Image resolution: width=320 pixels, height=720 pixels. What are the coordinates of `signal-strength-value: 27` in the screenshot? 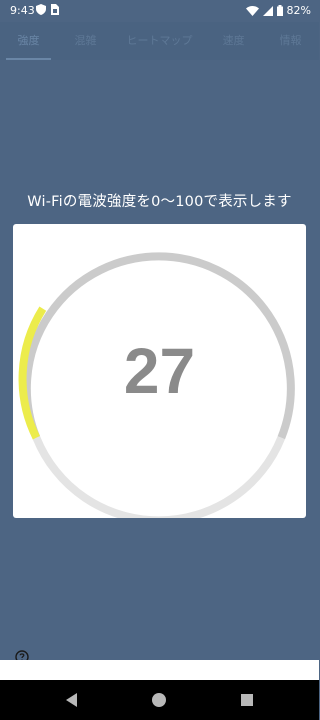 It's located at (159, 371).